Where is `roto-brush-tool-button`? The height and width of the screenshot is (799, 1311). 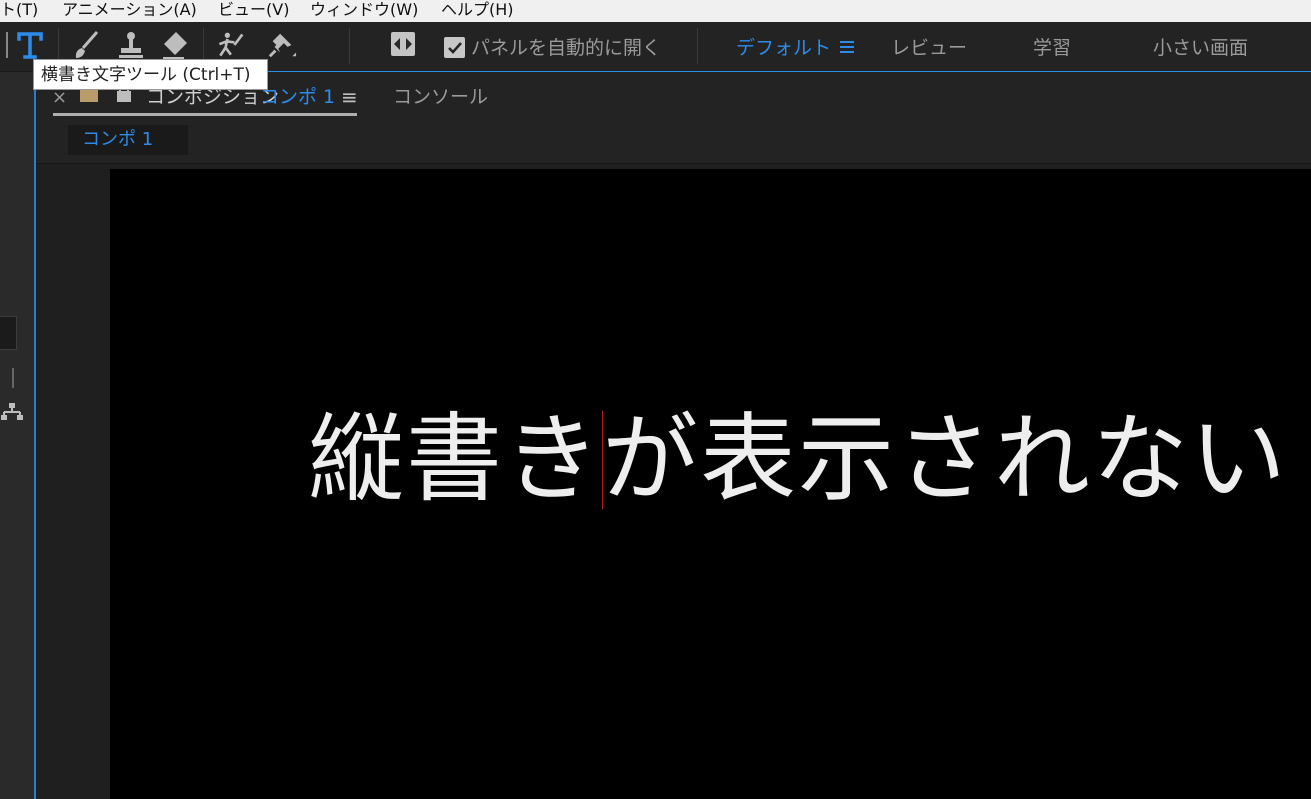 roto-brush-tool-button is located at coordinates (230, 45).